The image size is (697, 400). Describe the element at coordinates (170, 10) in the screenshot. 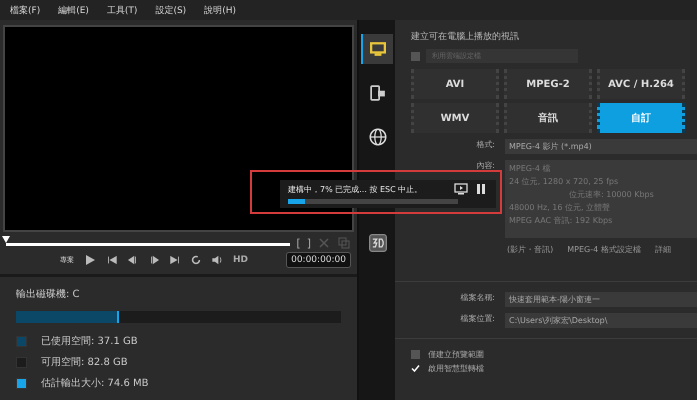

I see `menu-item: 設定(S)` at that location.